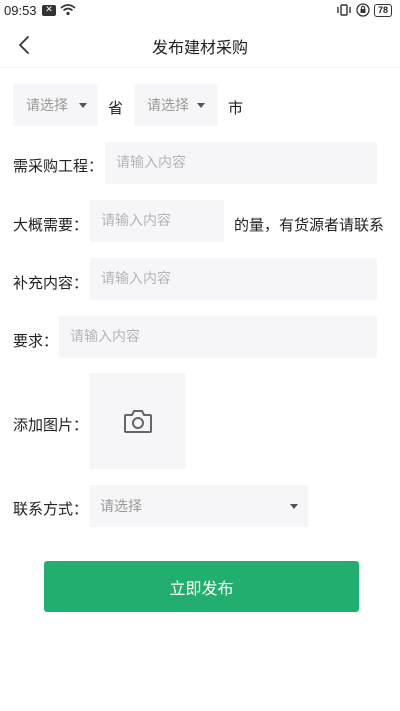  Describe the element at coordinates (199, 47) in the screenshot. I see `page-title: 发布建材采购` at that location.